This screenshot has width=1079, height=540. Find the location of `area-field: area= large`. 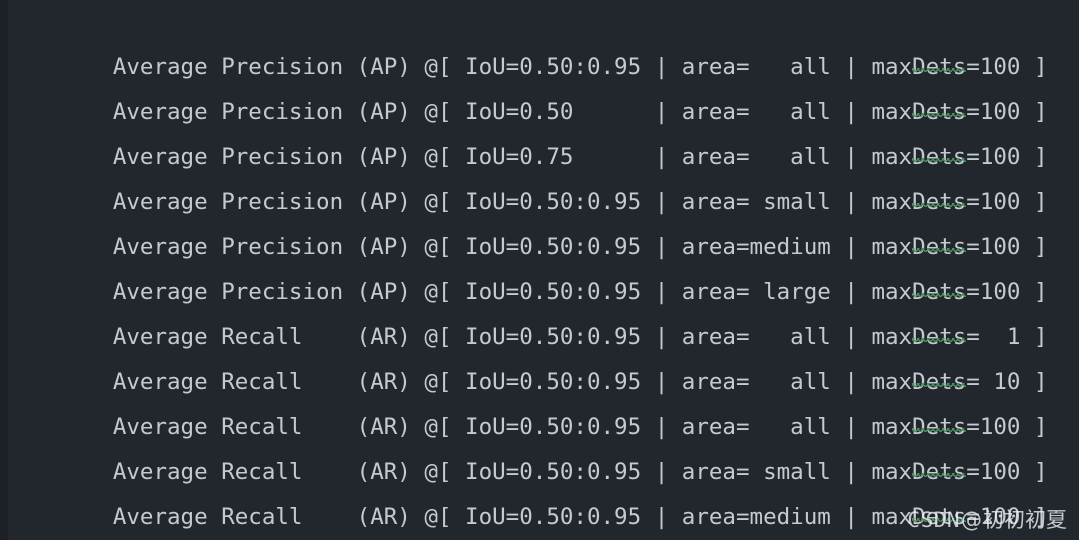

area-field: area= large is located at coordinates (756, 292).